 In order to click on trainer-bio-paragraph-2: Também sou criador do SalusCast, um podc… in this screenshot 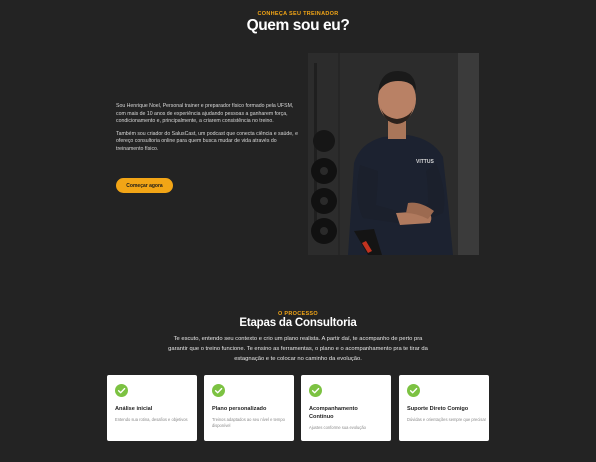, I will do `click(207, 141)`.